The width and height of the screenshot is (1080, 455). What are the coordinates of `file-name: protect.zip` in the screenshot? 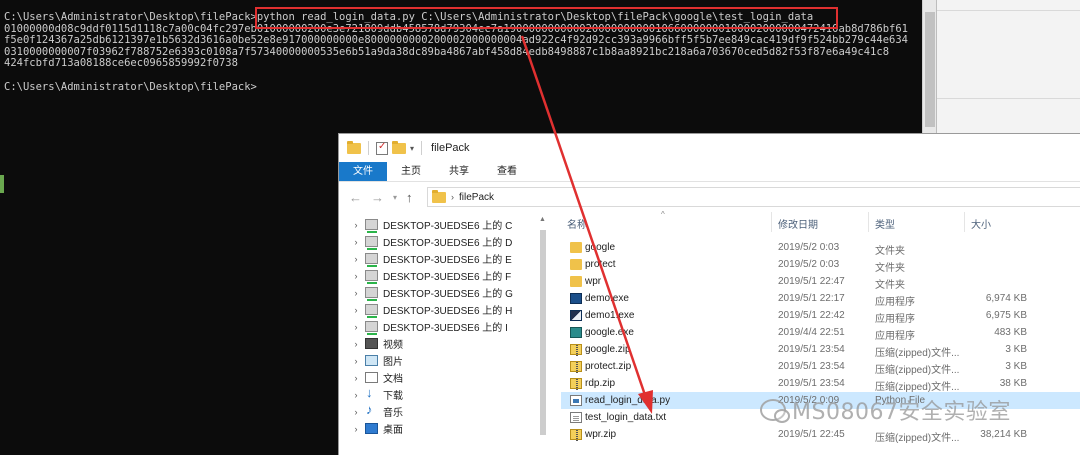 It's located at (608, 366).